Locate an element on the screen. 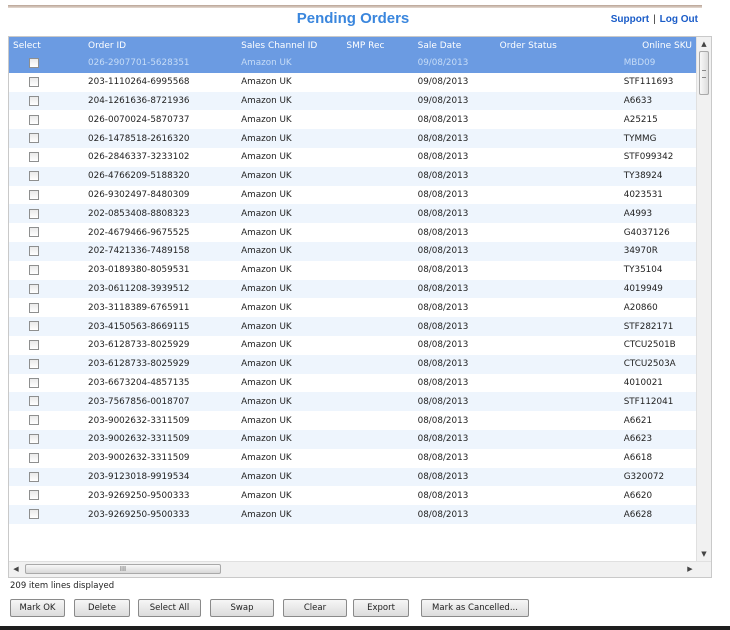  order-id-cell: 203-1110264-6995568 is located at coordinates (139, 82).